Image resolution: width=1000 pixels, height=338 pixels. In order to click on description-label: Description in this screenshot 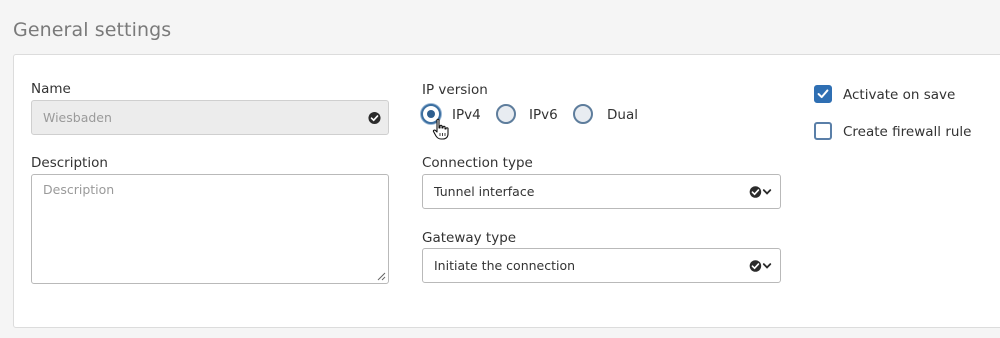, I will do `click(69, 163)`.